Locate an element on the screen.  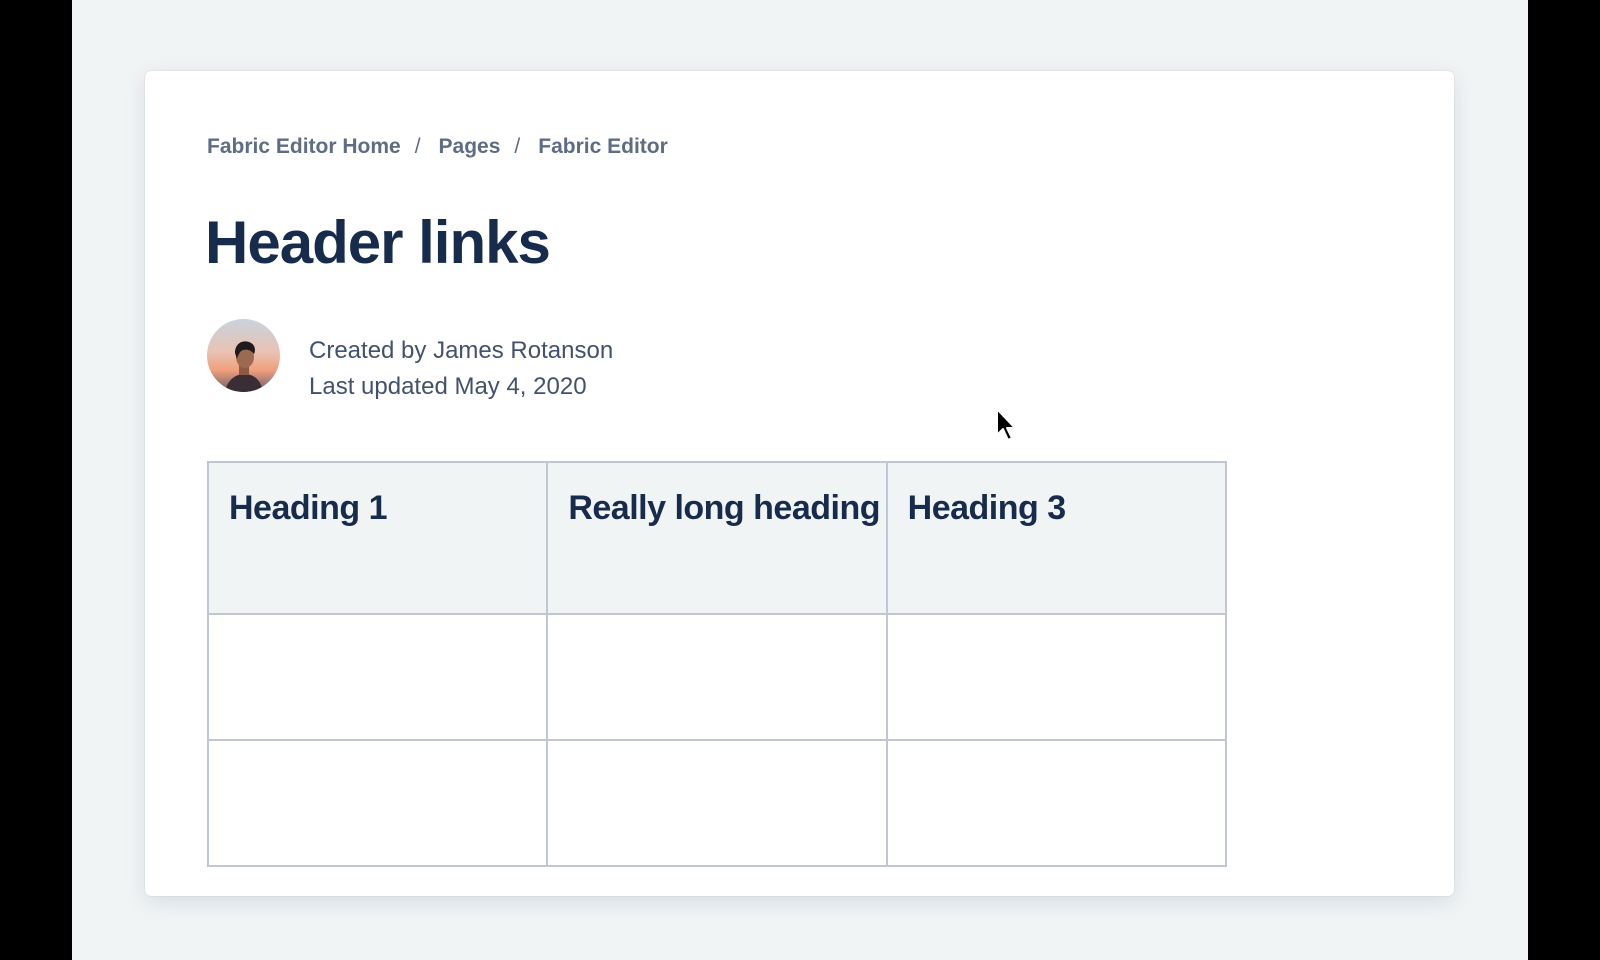
breadcrumb-item-home: Fabric Editor Home is located at coordinates (304, 147).